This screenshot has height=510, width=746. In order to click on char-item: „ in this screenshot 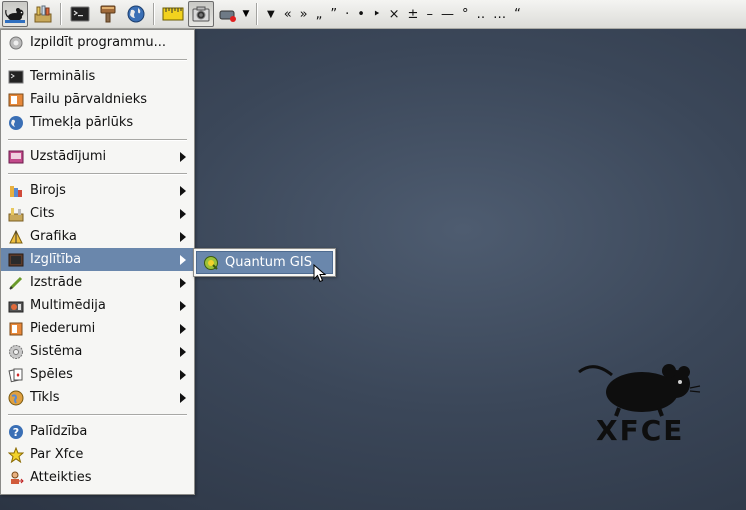, I will do `click(319, 14)`.